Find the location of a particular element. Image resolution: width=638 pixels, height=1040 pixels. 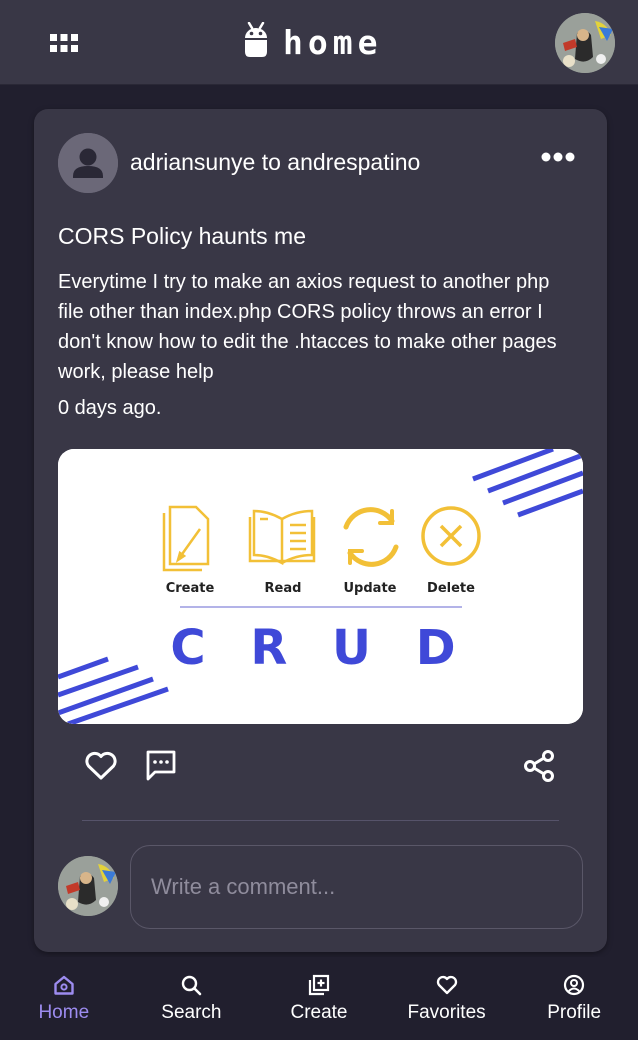

bottom-navigation: Home Search Create Favorites Profile is located at coordinates (319, 998).